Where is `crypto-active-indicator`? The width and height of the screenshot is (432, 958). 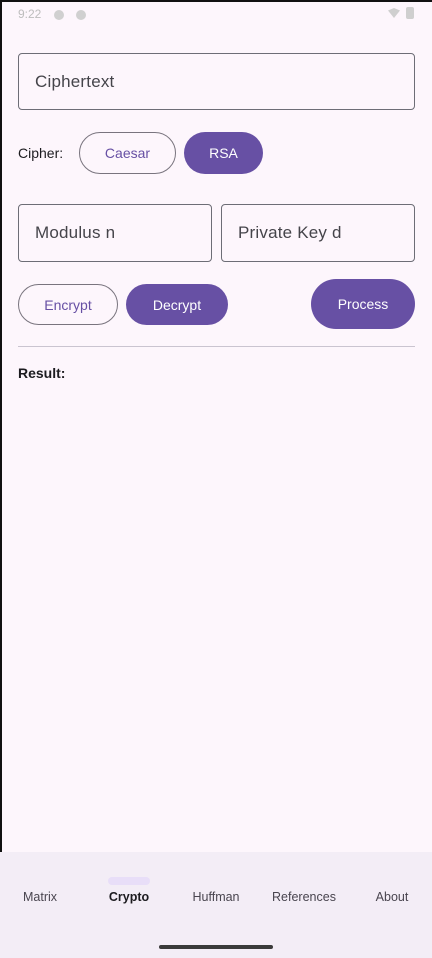
crypto-active-indicator is located at coordinates (129, 881).